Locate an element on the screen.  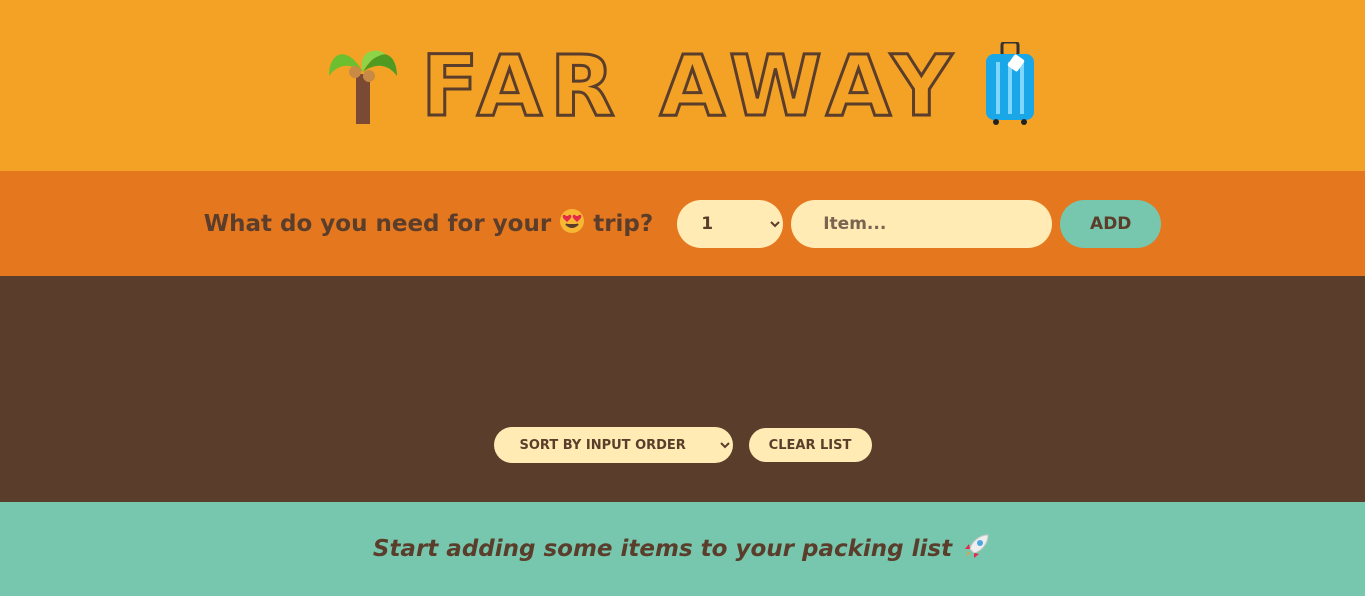
luggage-icon is located at coordinates (1010, 85).